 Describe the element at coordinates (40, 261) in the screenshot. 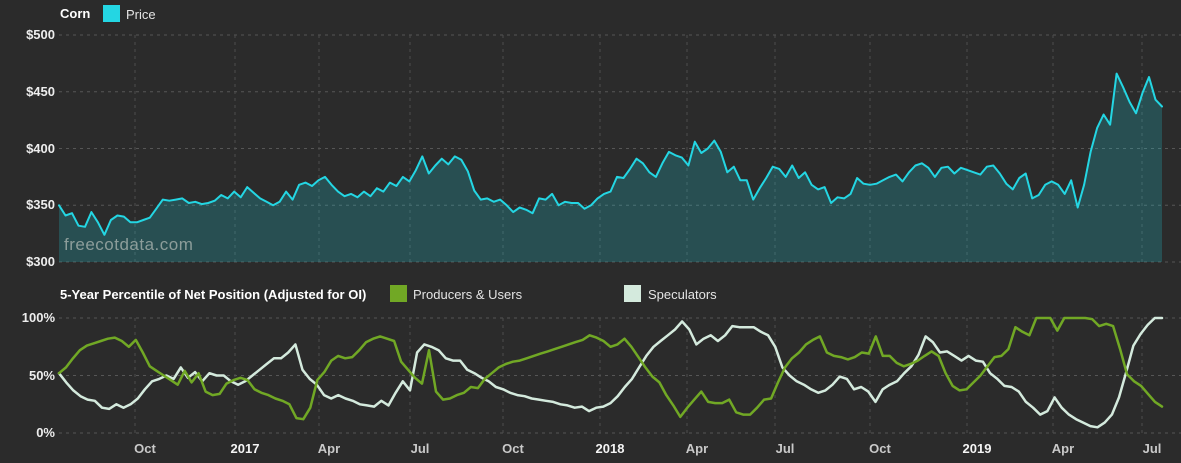

I see `price-axis-label: $300` at that location.